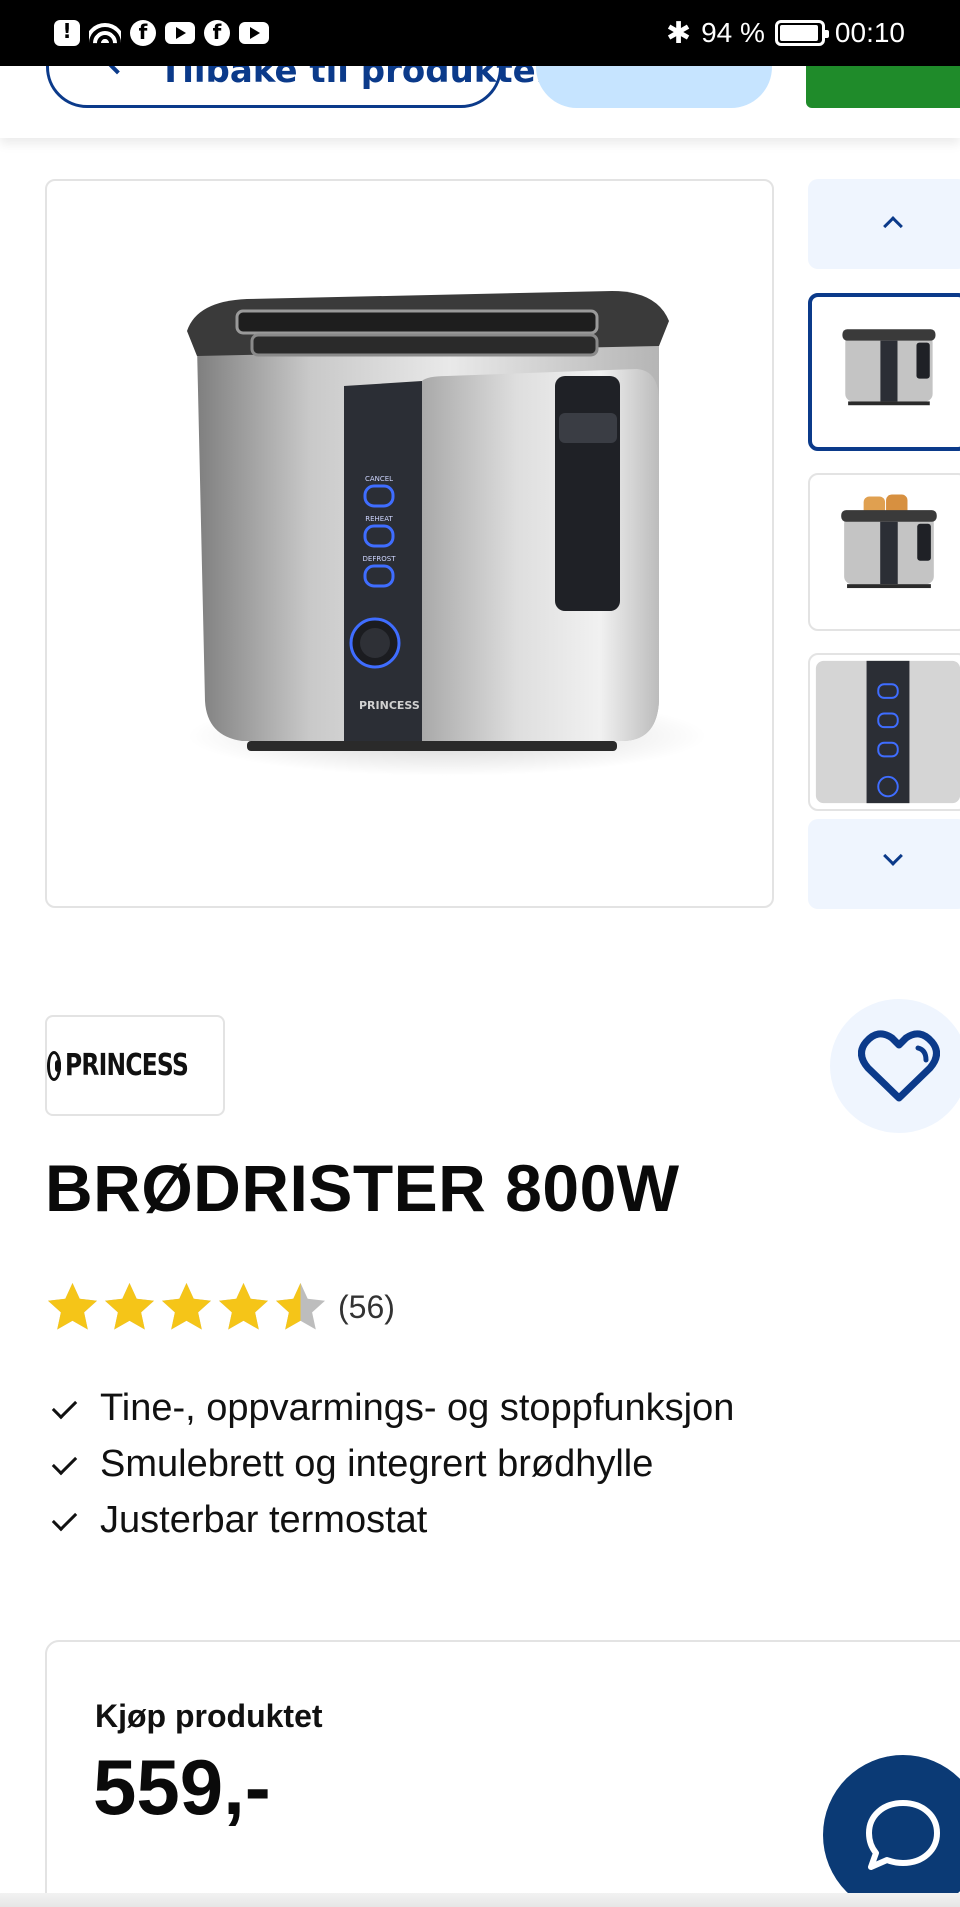 The height and width of the screenshot is (1907, 960). Describe the element at coordinates (889, 367) in the screenshot. I see `thumbnail-toaster-image` at that location.